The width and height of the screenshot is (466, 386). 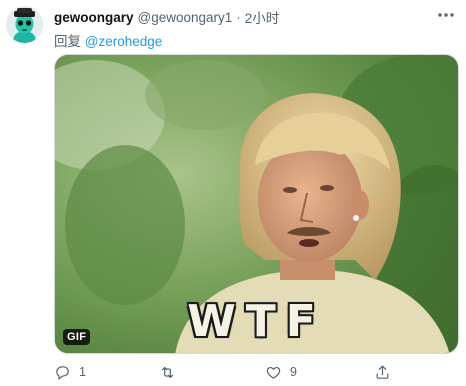 I want to click on display-name: gewoongary, so click(x=94, y=17).